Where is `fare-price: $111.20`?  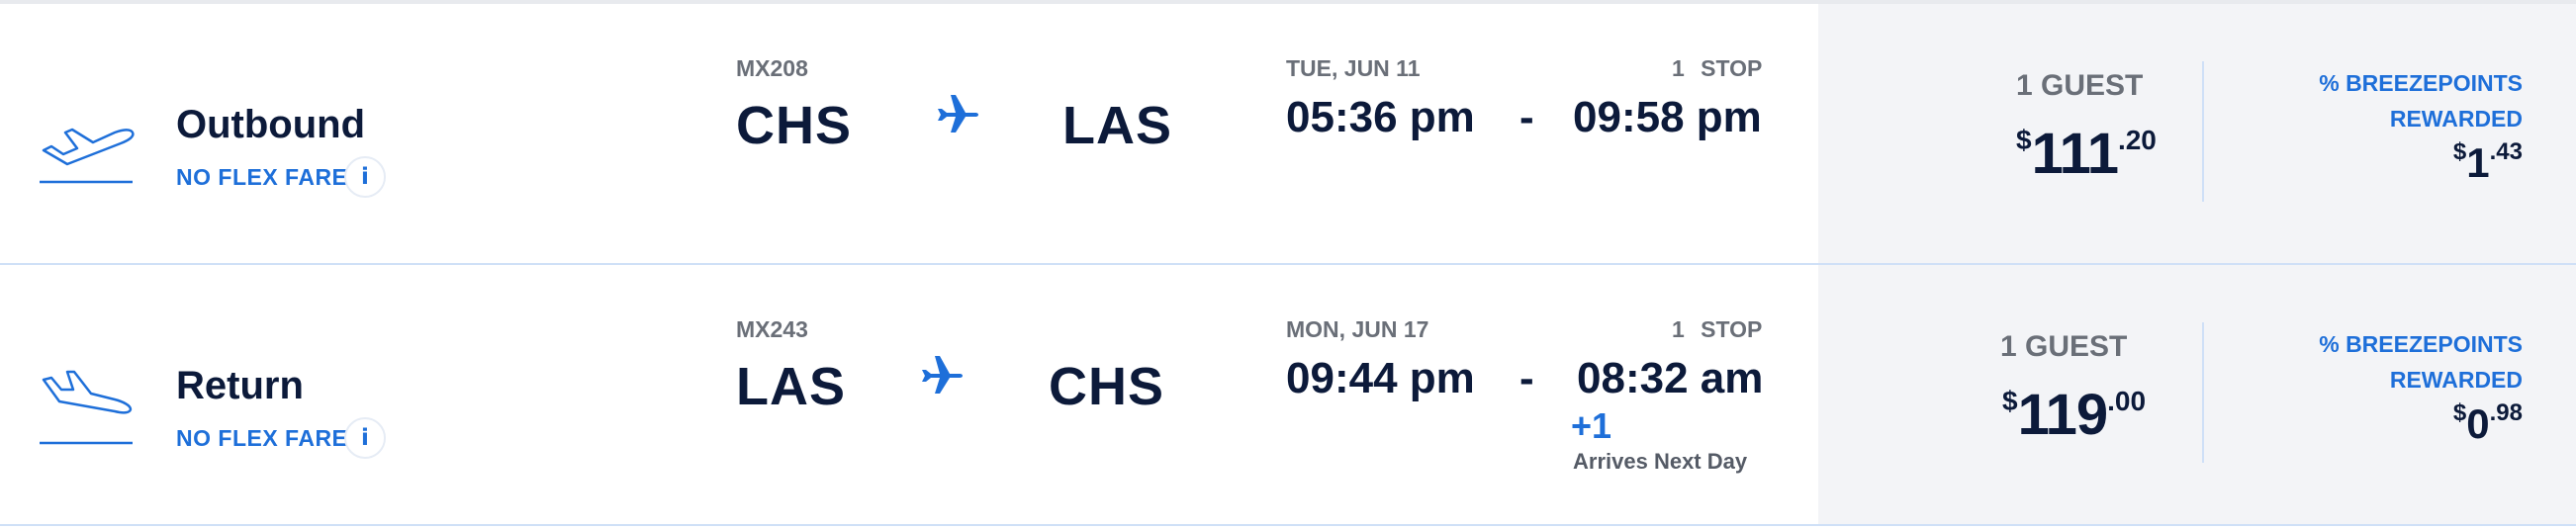
fare-price: $111.20 is located at coordinates (2086, 154).